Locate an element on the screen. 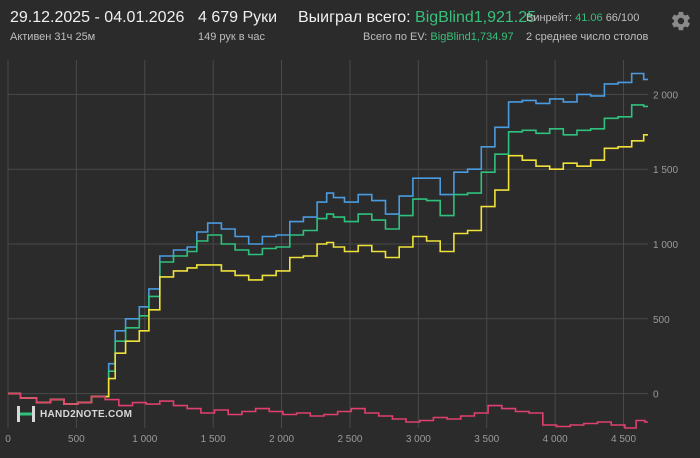 The height and width of the screenshot is (458, 700). hand2note-logo: HAND2NOTE.COM is located at coordinates (74, 414).